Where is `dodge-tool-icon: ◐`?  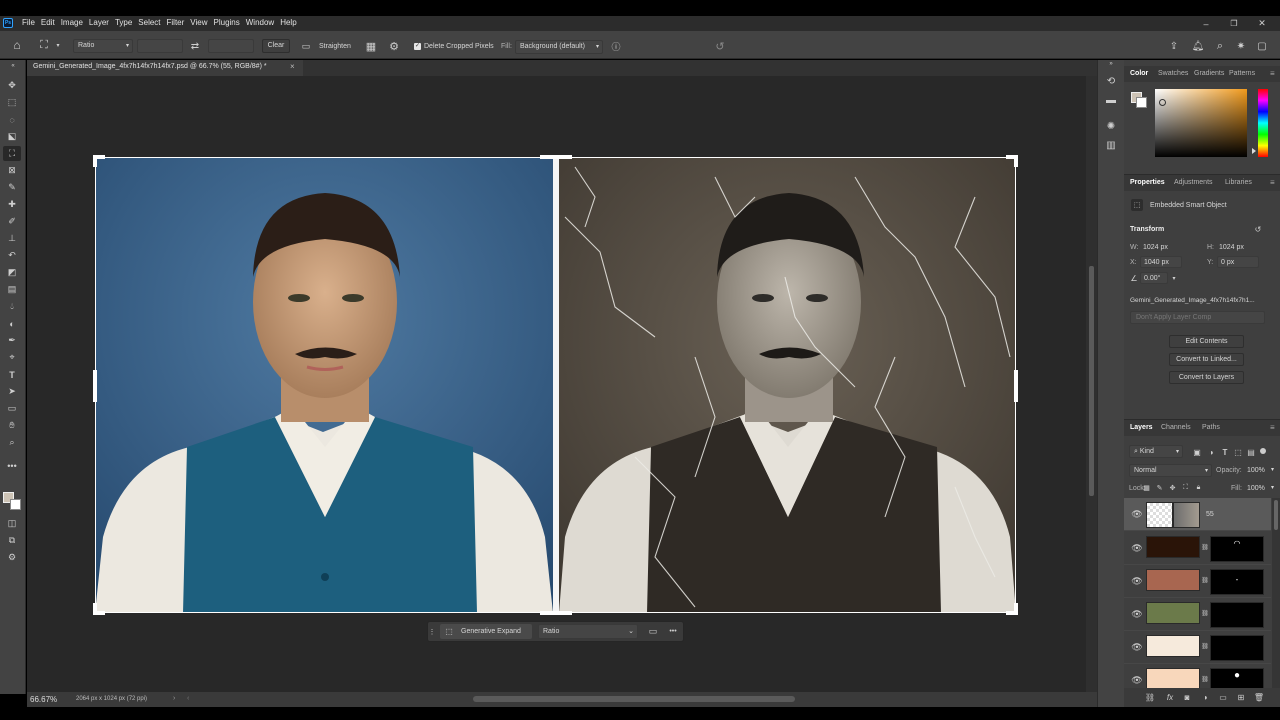
dodge-tool-icon: ◐ is located at coordinates (12, 323).